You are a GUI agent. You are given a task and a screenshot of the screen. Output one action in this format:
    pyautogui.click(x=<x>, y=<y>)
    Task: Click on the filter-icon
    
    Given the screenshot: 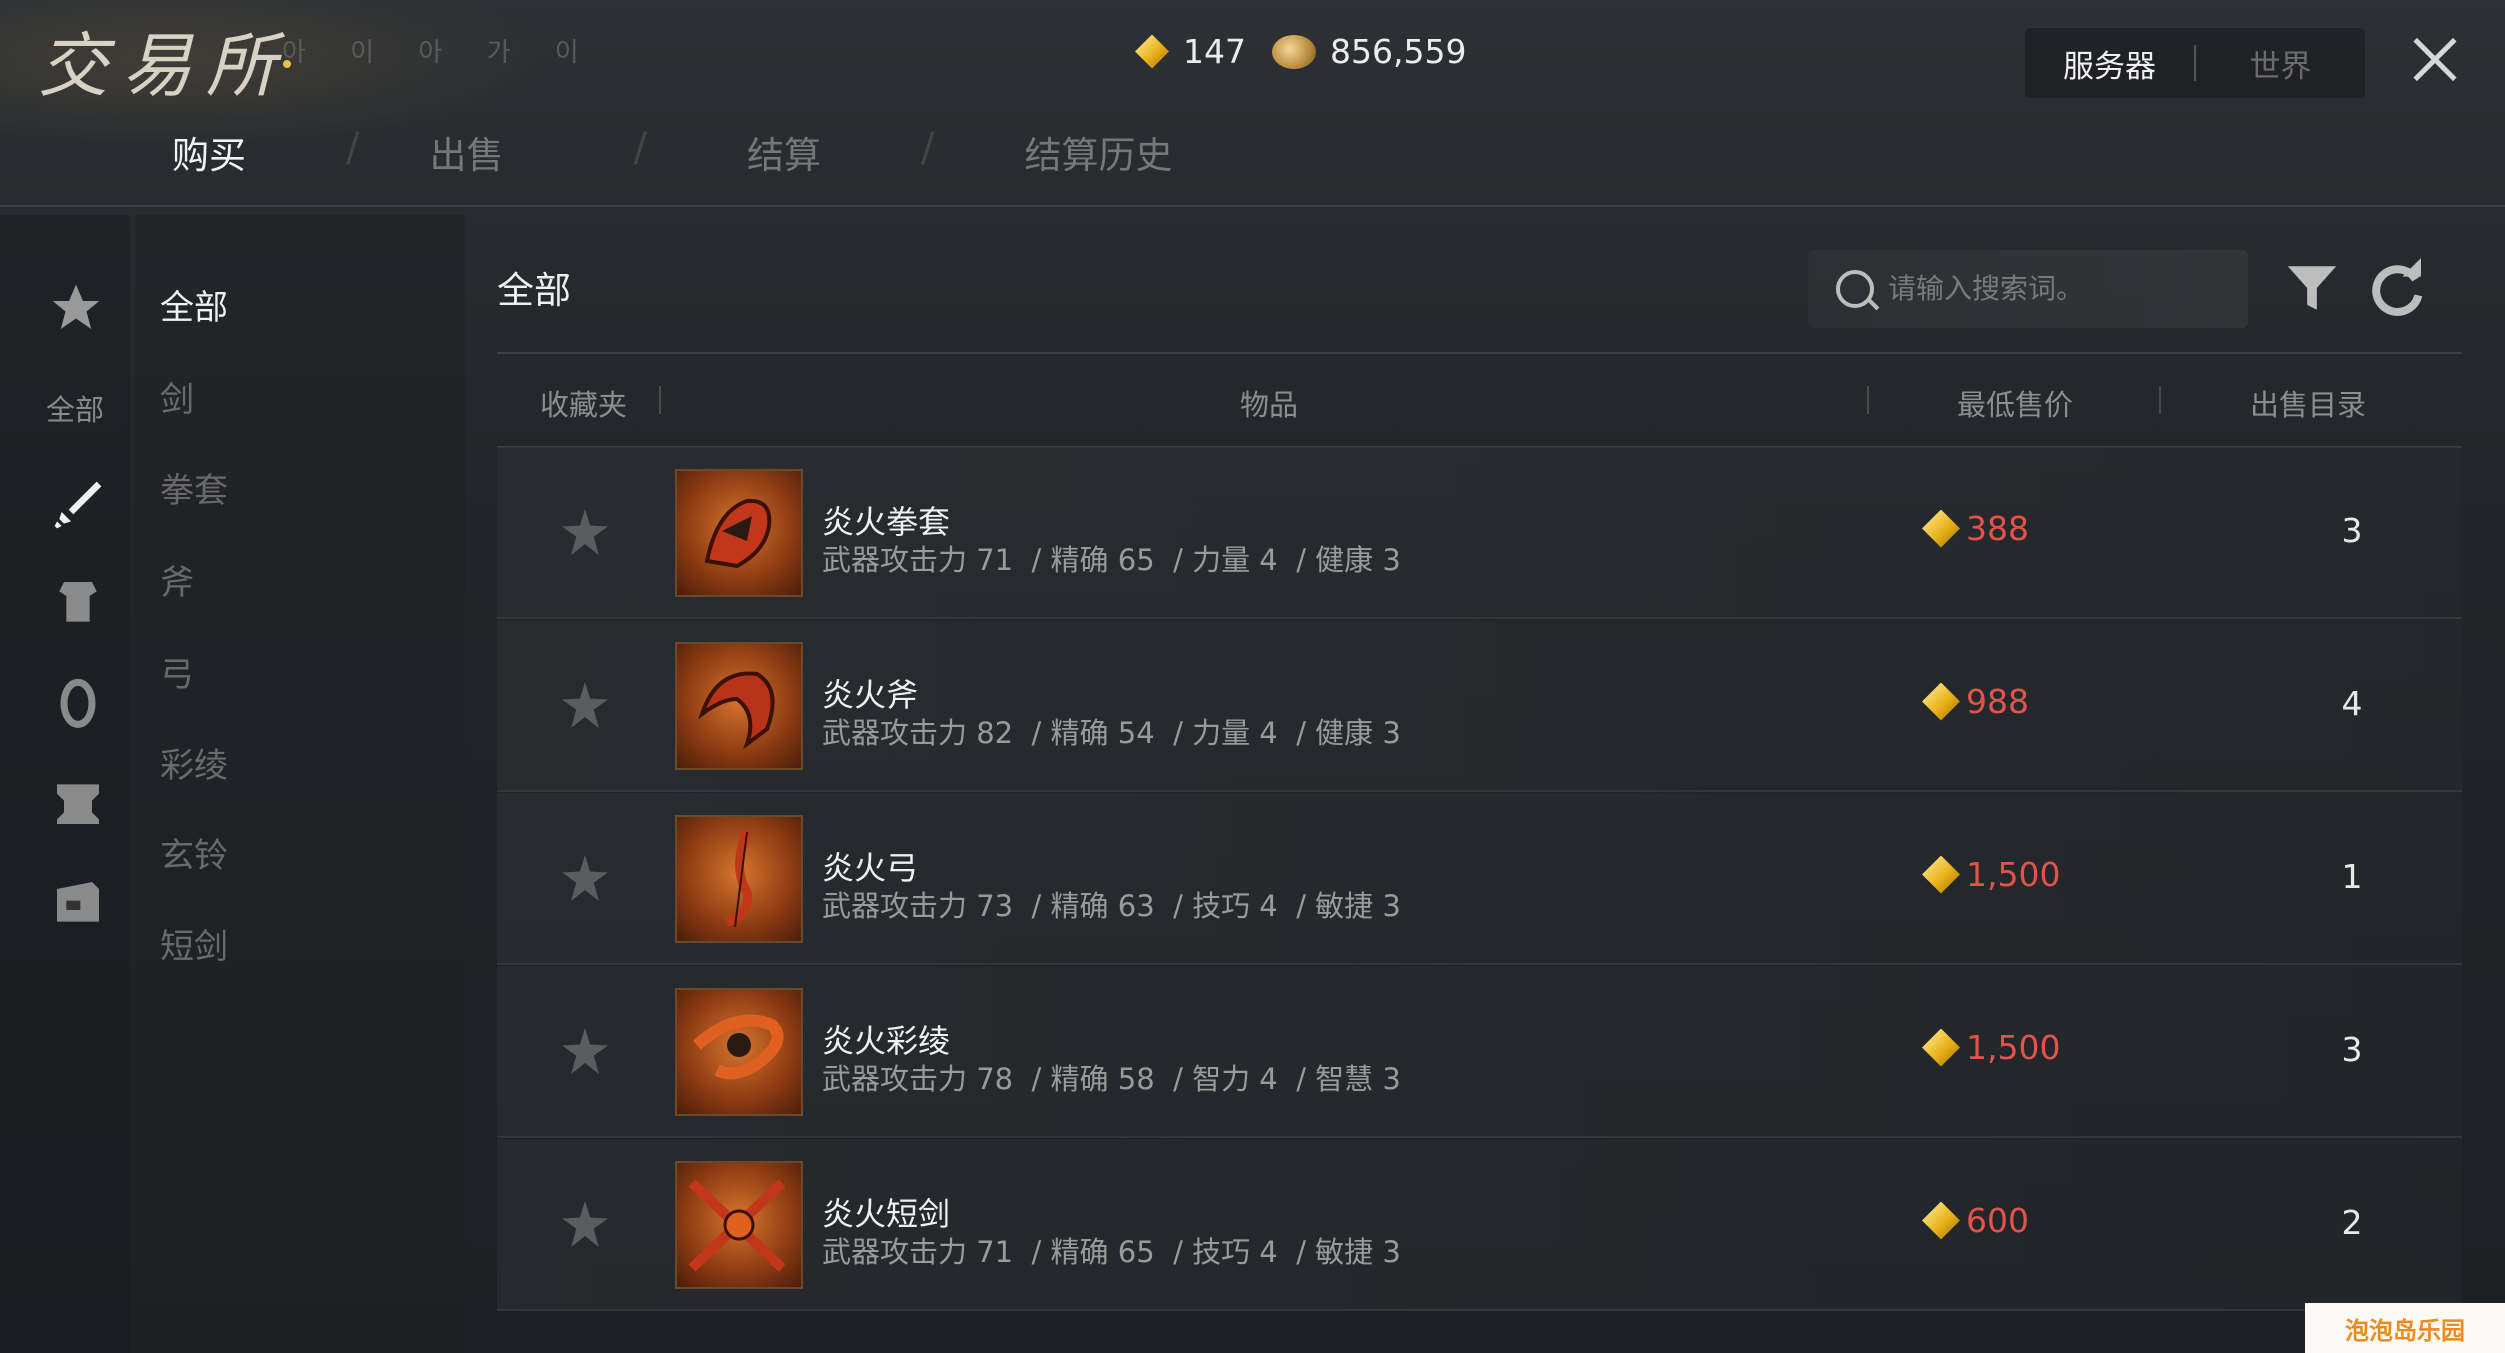 What is the action you would take?
    pyautogui.click(x=2312, y=288)
    